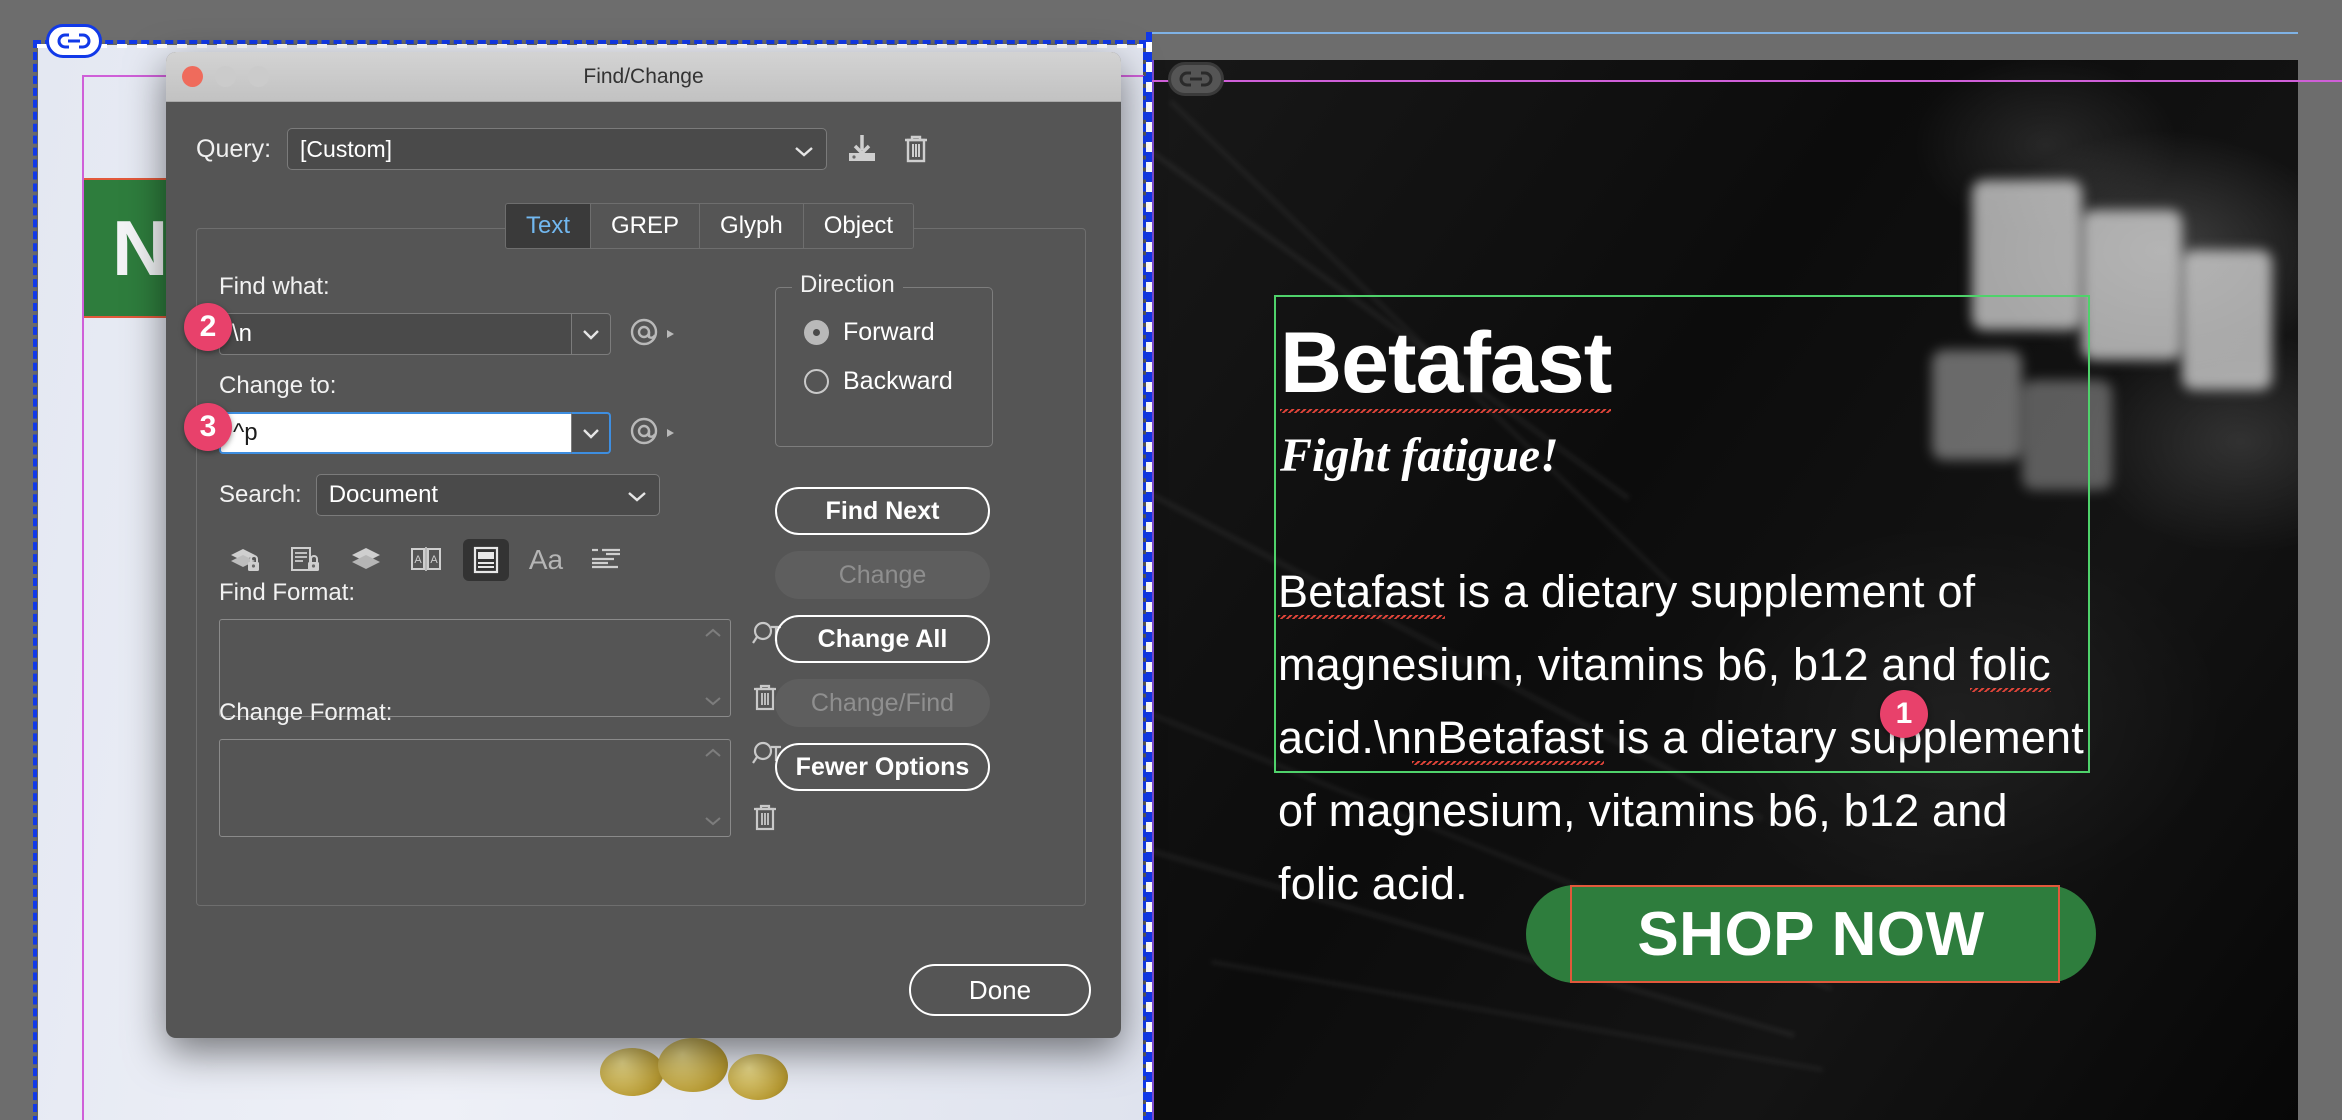 Image resolution: width=2342 pixels, height=1120 pixels. I want to click on case-sensitive-icon: Aa, so click(546, 560).